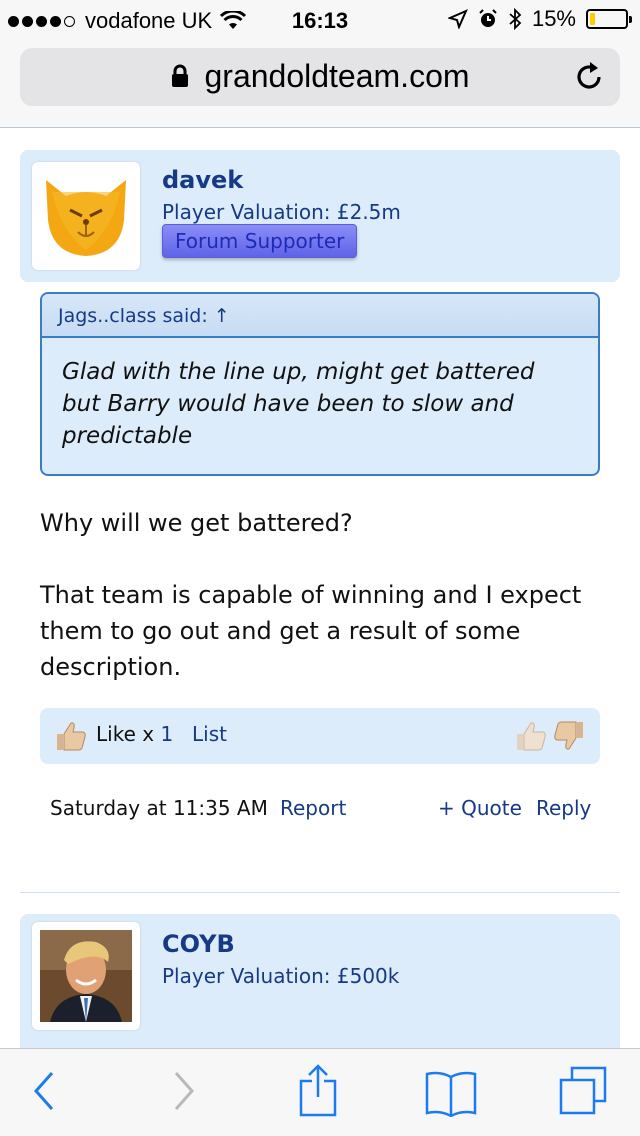 This screenshot has height=1136, width=640. What do you see at coordinates (159, 808) in the screenshot?
I see `post-timestamp: Saturday at 11:35 AM` at bounding box center [159, 808].